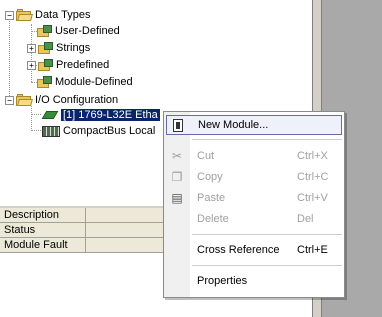 This screenshot has height=317, width=382. I want to click on menu-item-label: Cross Reference, so click(238, 250).